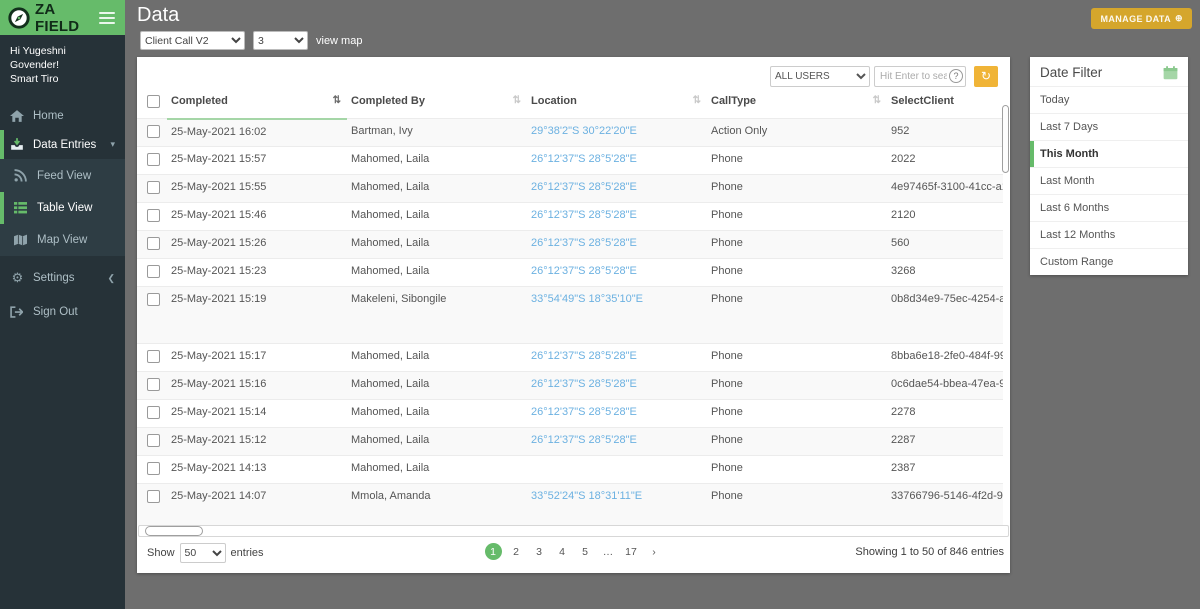 This screenshot has height=609, width=1200. Describe the element at coordinates (257, 244) in the screenshot. I see `completed-cell: 25-May-2021 15:26` at that location.